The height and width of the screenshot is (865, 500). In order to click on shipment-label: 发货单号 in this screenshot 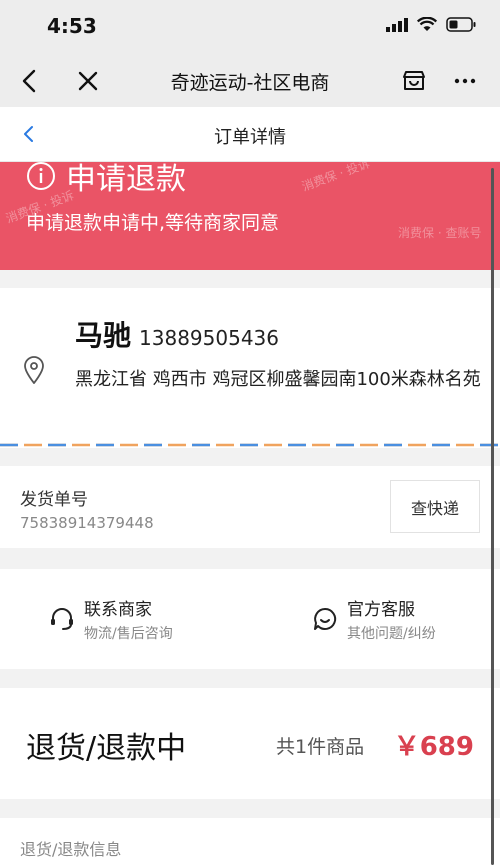, I will do `click(54, 500)`.